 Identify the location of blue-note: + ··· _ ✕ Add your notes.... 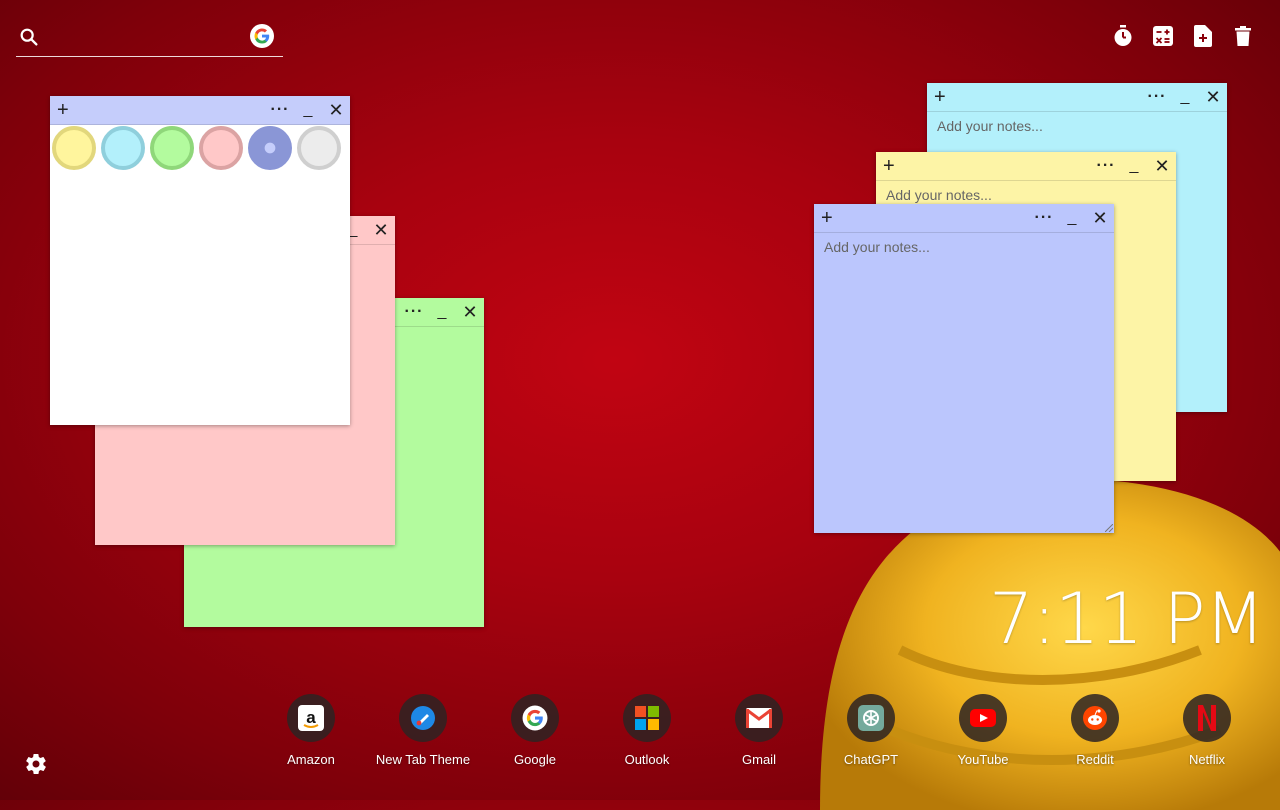
(964, 368).